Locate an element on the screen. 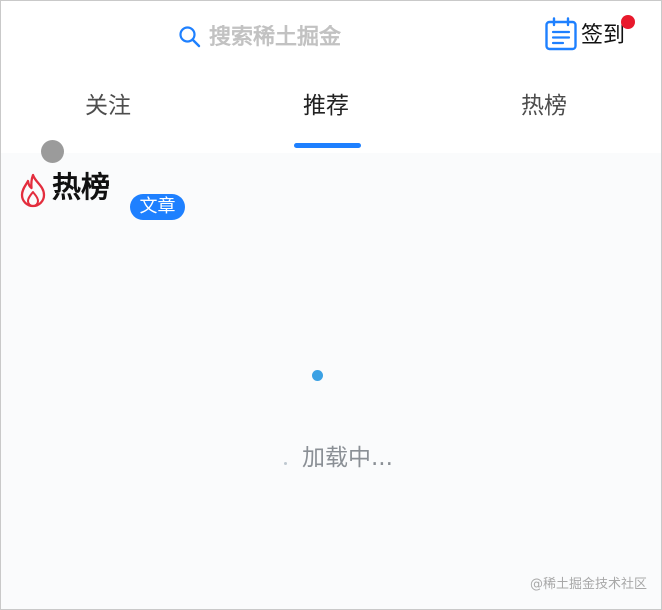  tab-recommend: 推荐 is located at coordinates (326, 106).